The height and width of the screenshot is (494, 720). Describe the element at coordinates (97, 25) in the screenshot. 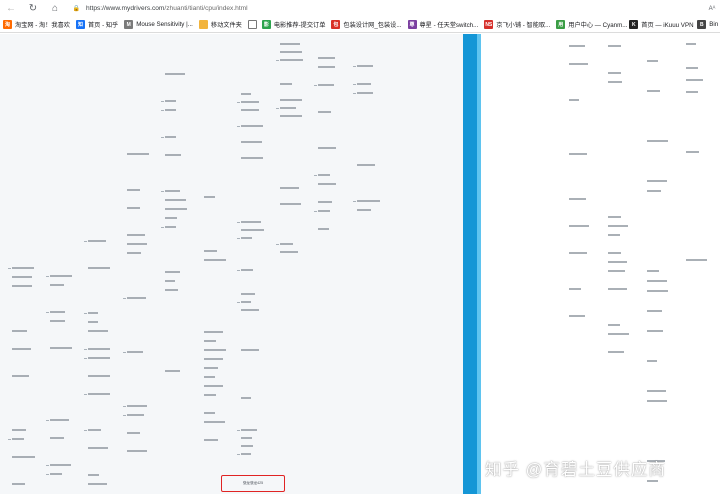

I see `bookmark-1: 知首页 - 知乎` at that location.